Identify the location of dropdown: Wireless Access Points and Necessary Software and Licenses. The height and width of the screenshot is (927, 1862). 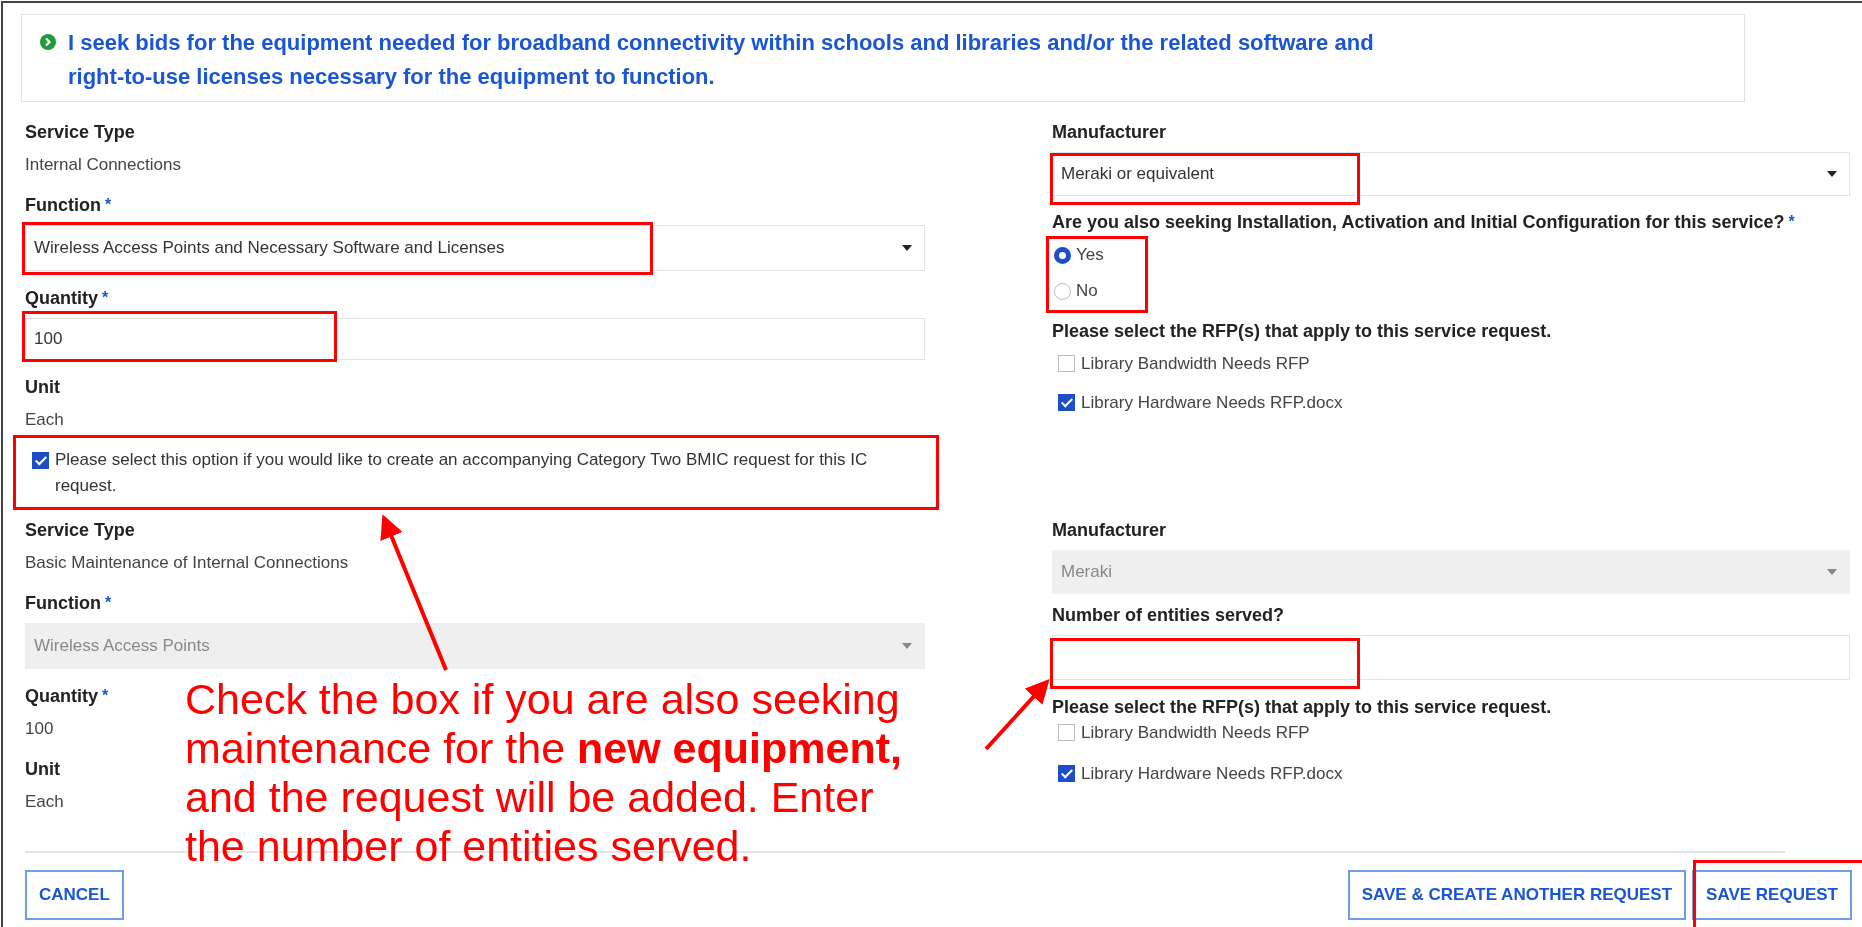
(475, 248).